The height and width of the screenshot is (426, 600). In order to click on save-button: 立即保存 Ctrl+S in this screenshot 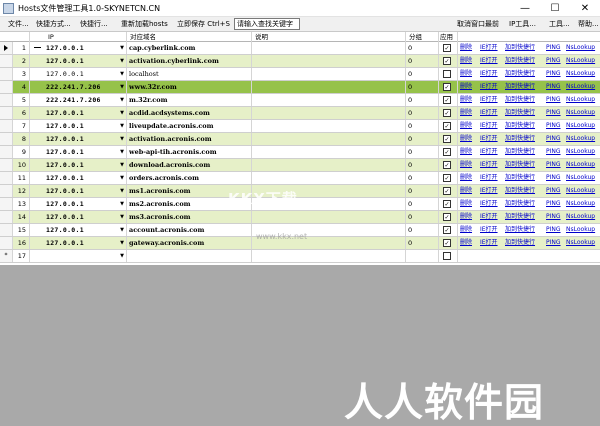, I will do `click(203, 24)`.